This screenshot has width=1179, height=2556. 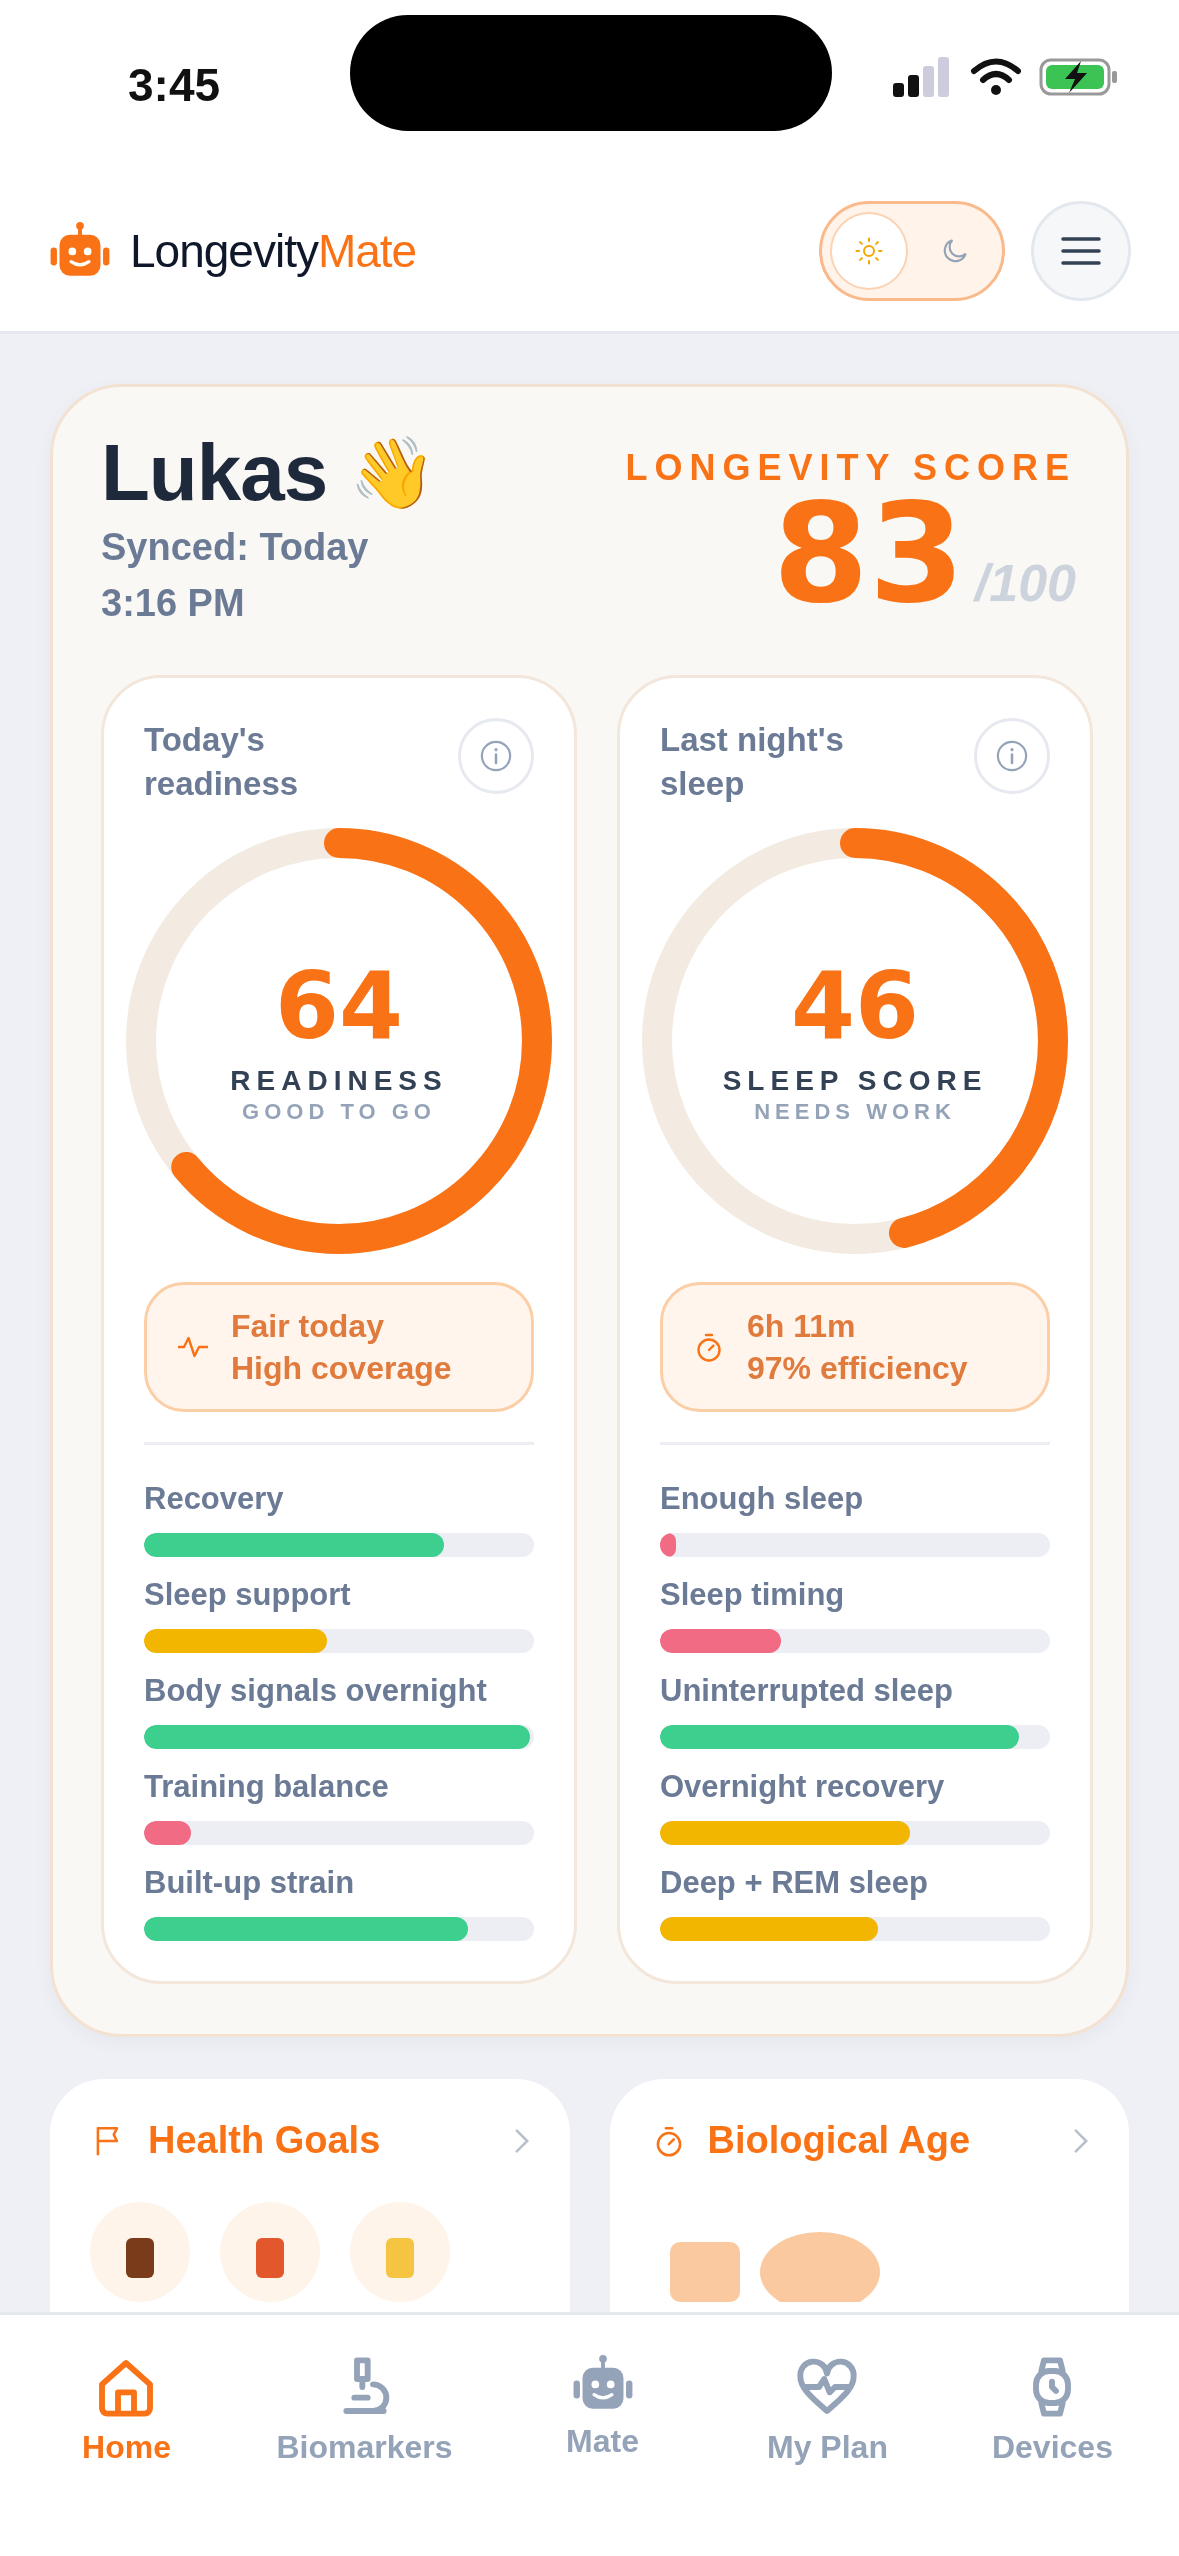 I want to click on feature-card: Health Goals, so click(x=310, y=2195).